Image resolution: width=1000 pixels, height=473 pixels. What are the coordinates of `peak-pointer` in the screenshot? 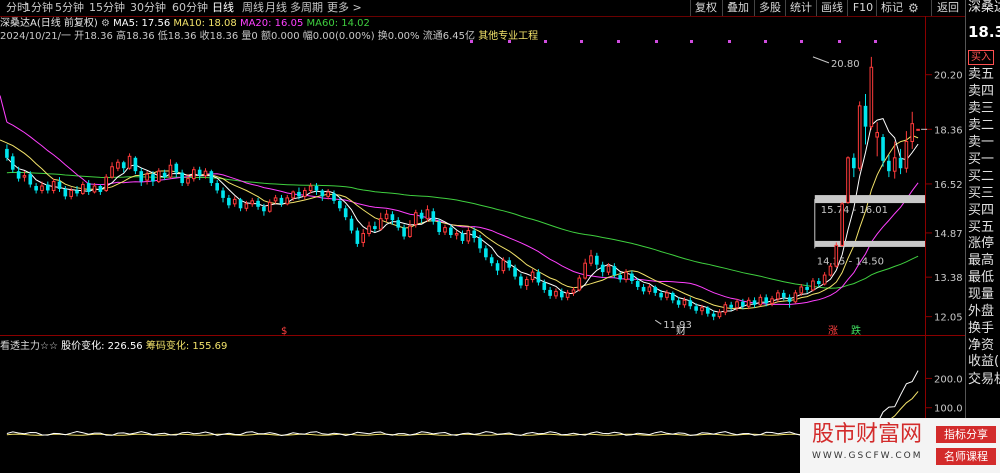 It's located at (821, 60).